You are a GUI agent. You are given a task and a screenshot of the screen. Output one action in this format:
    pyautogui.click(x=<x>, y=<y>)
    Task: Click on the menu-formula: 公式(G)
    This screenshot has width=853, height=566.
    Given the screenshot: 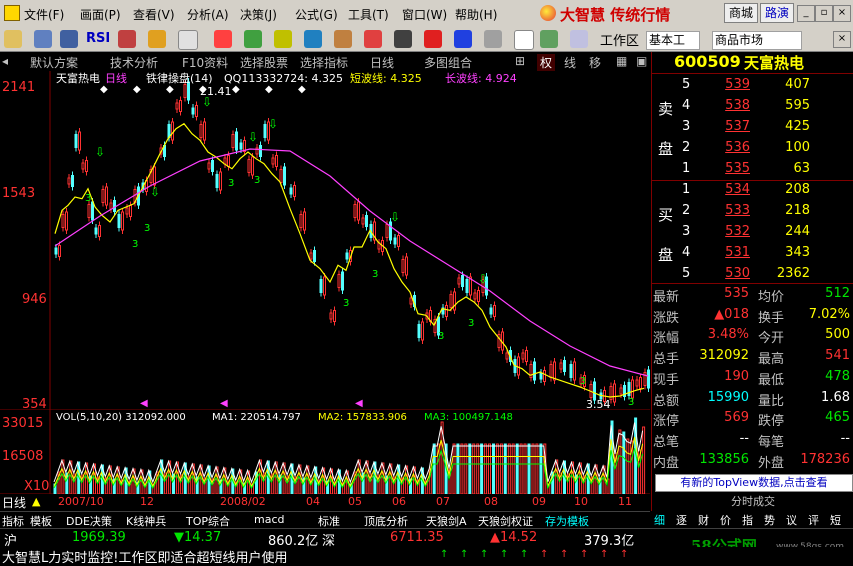 What is the action you would take?
    pyautogui.click(x=316, y=14)
    